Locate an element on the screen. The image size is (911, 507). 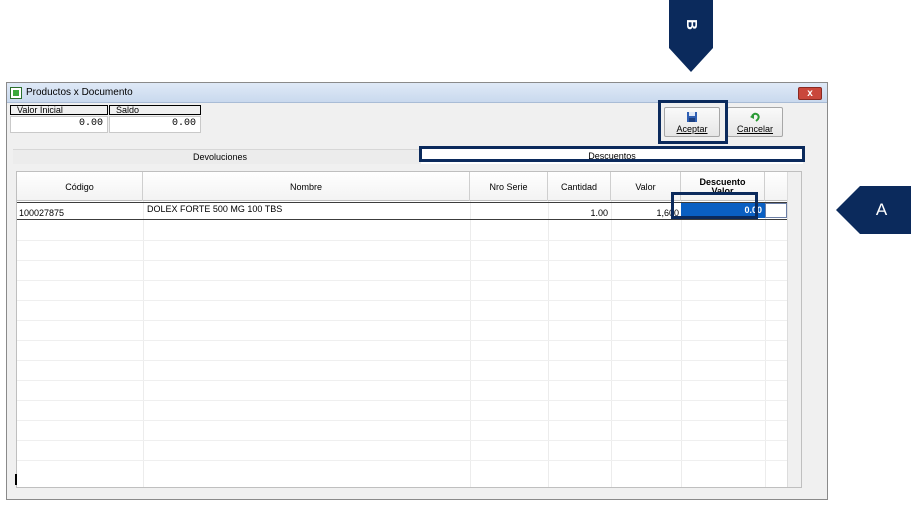
cell-nombre: DOLEX FORTE 500 MG 100 TBS is located at coordinates (214, 209).